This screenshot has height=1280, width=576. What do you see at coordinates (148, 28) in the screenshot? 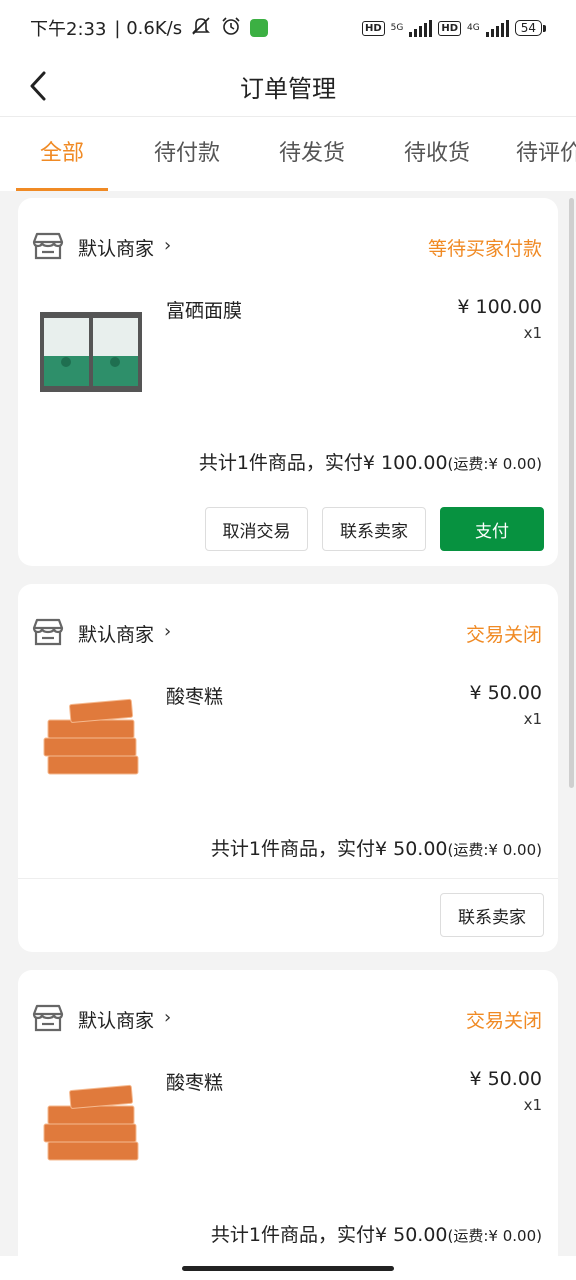
I see `status-net-speed: | 0.6K/s` at bounding box center [148, 28].